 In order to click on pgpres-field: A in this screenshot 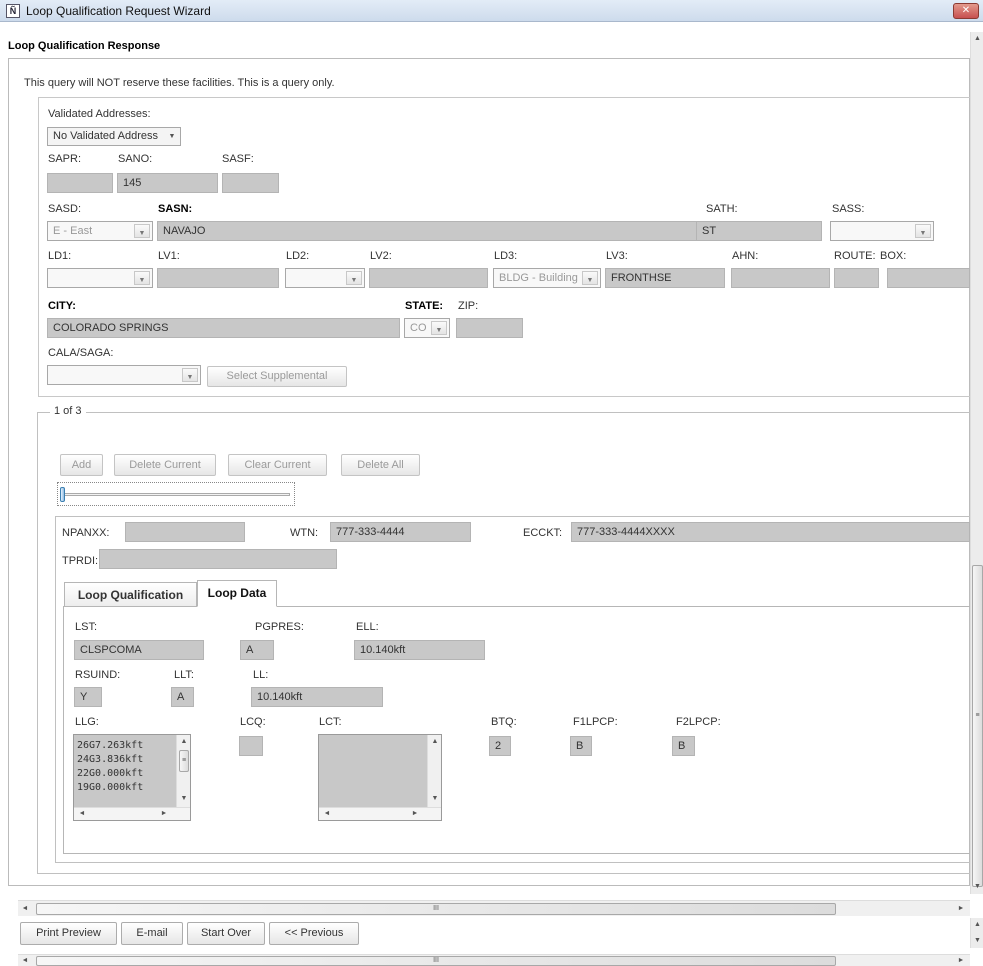, I will do `click(257, 650)`.